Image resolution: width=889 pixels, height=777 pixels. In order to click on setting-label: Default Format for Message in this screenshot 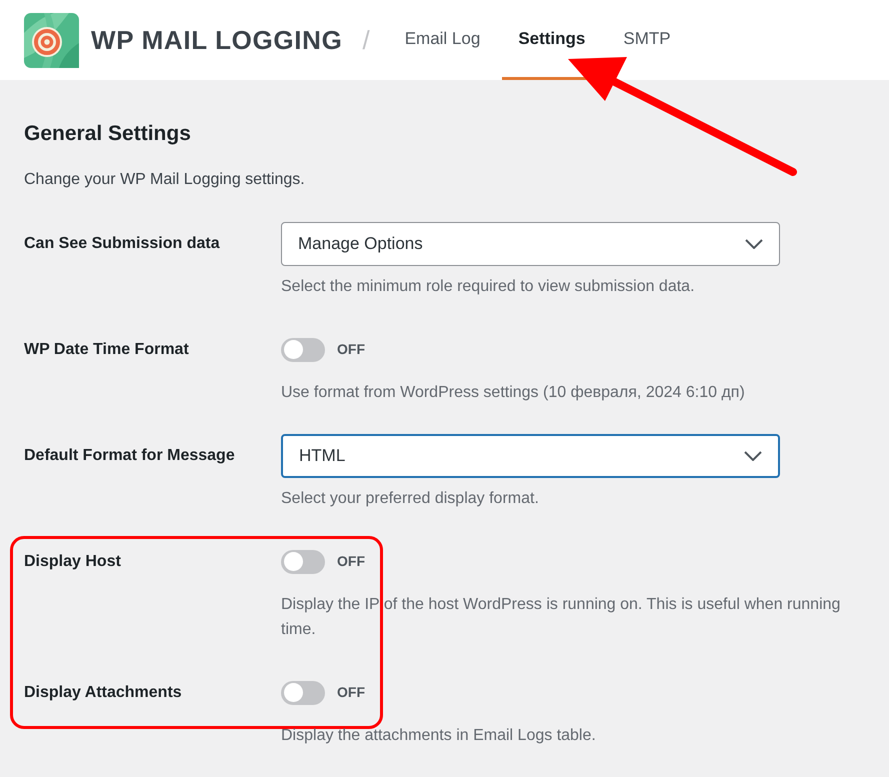, I will do `click(129, 456)`.